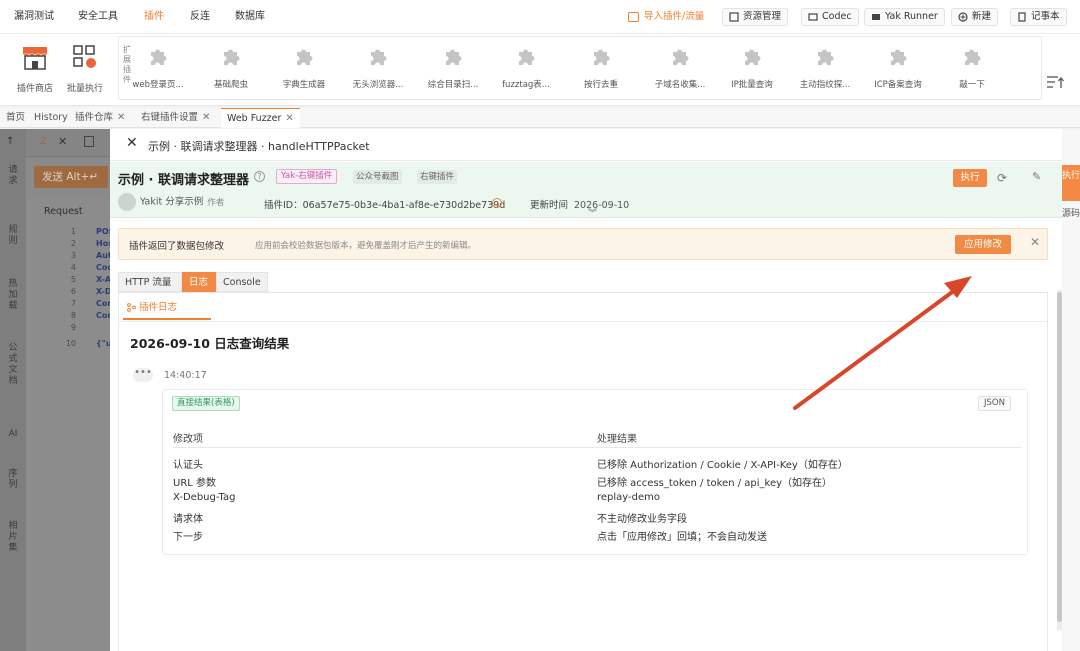 This screenshot has height=651, width=1080. What do you see at coordinates (586, 145) in the screenshot?
I see `drawer-header: ✕ 示例 · 联调请求整理器 · handleHTTPPacket` at bounding box center [586, 145].